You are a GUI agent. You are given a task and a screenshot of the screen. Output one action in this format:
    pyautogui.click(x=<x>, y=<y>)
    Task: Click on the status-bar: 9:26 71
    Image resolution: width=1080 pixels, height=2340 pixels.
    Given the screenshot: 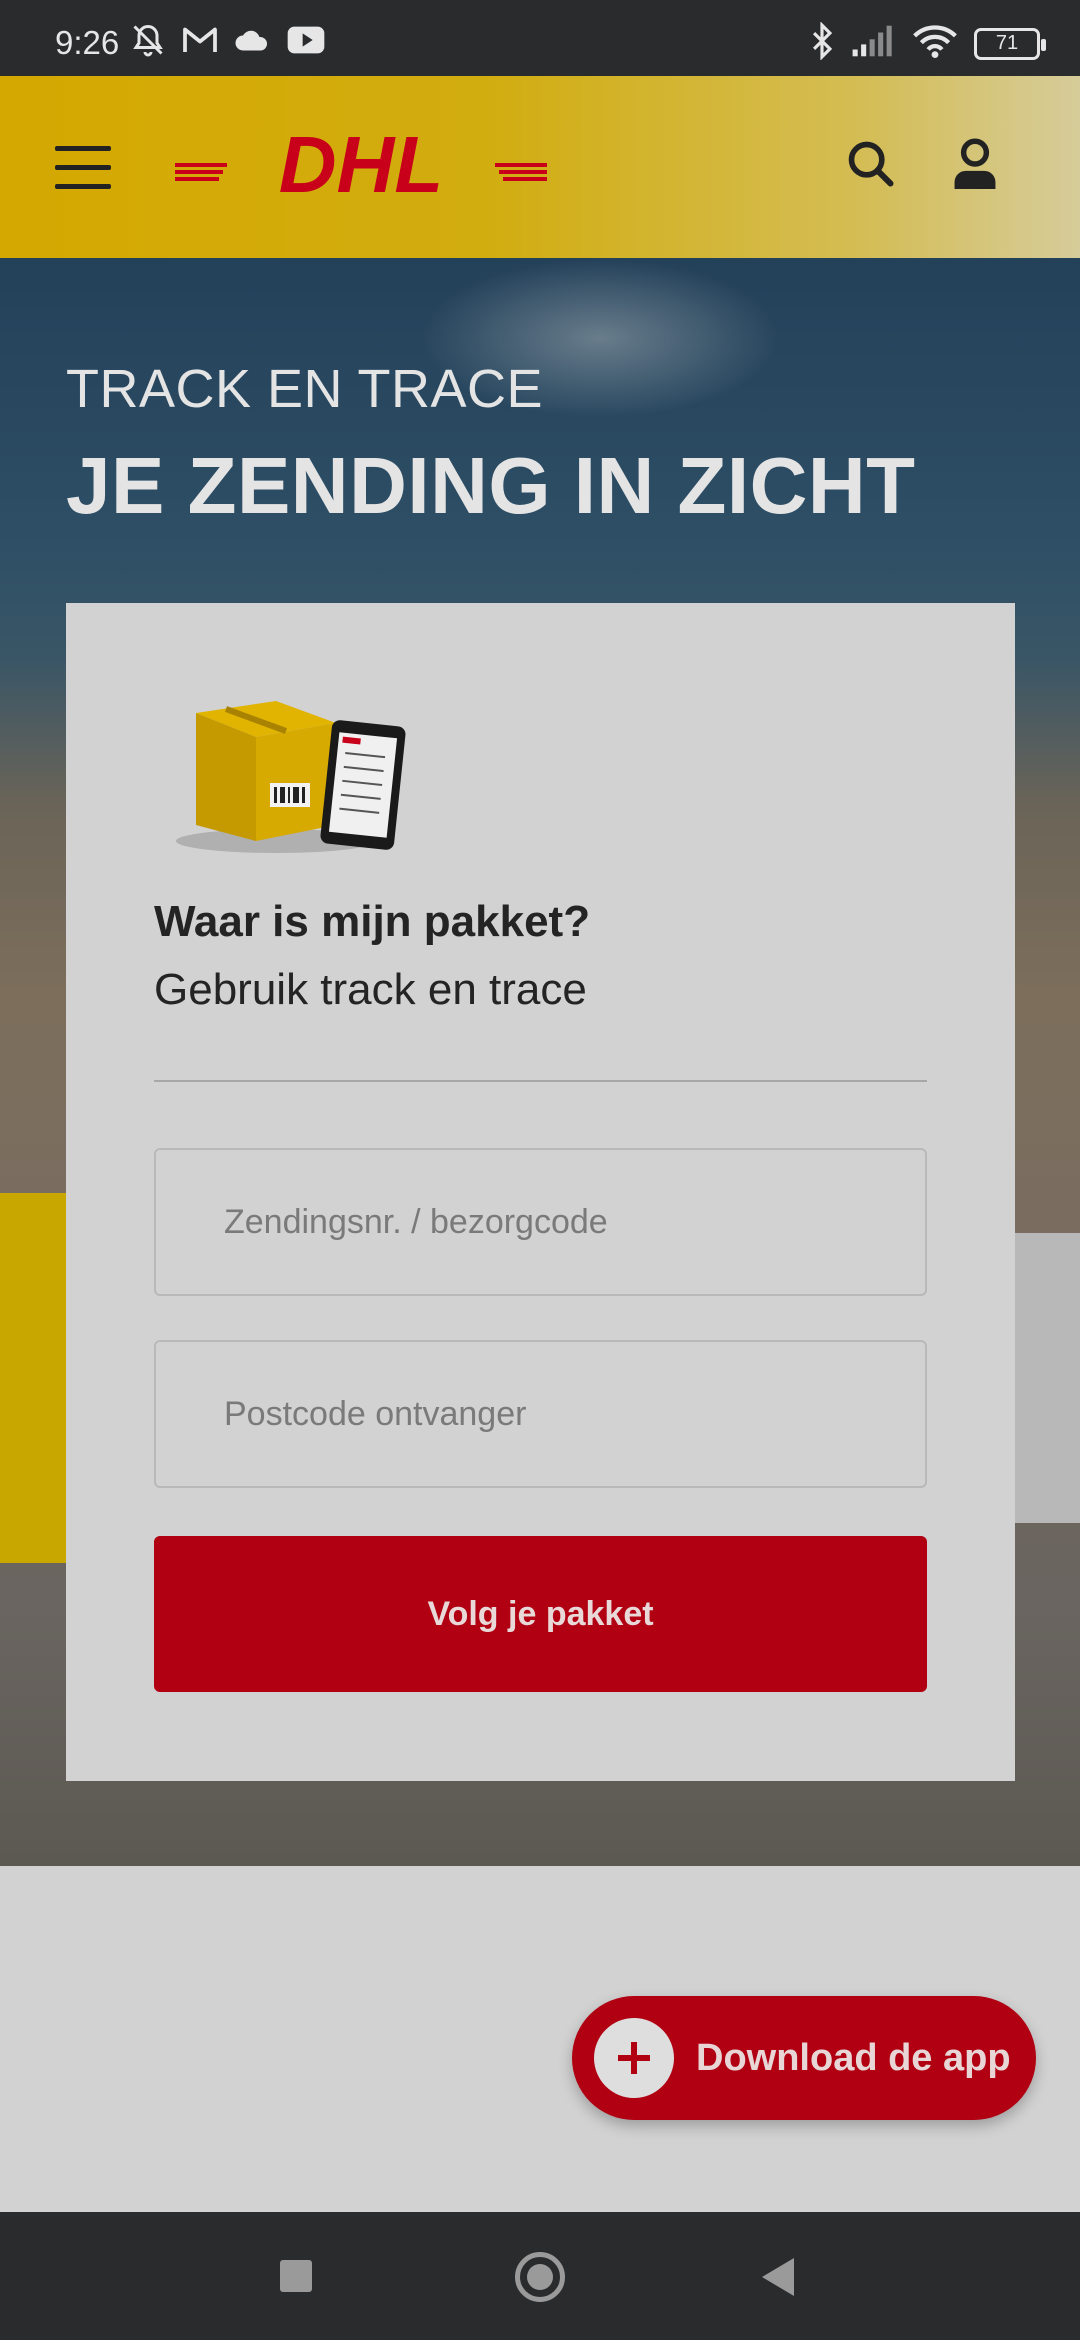 What is the action you would take?
    pyautogui.click(x=540, y=38)
    